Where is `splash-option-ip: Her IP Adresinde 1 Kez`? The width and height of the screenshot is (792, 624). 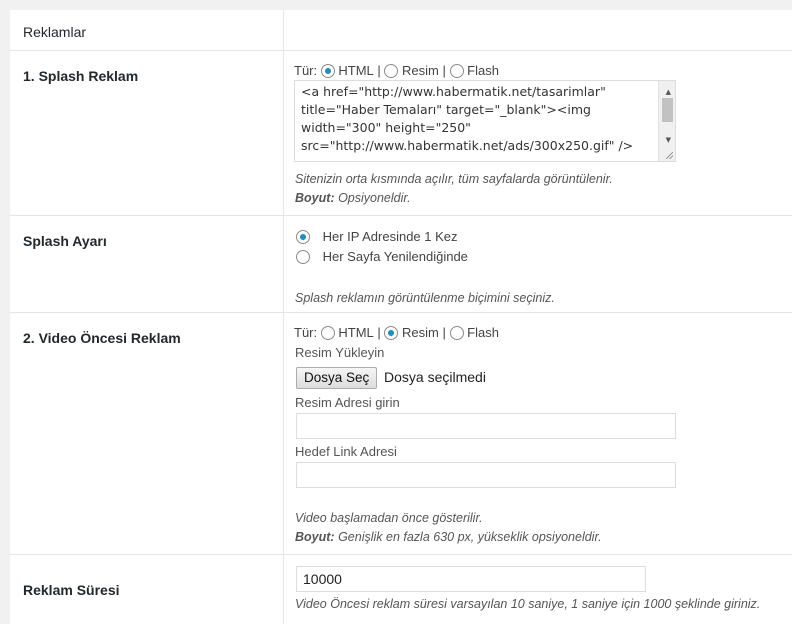
splash-option-ip: Her IP Adresinde 1 Kez is located at coordinates (377, 236).